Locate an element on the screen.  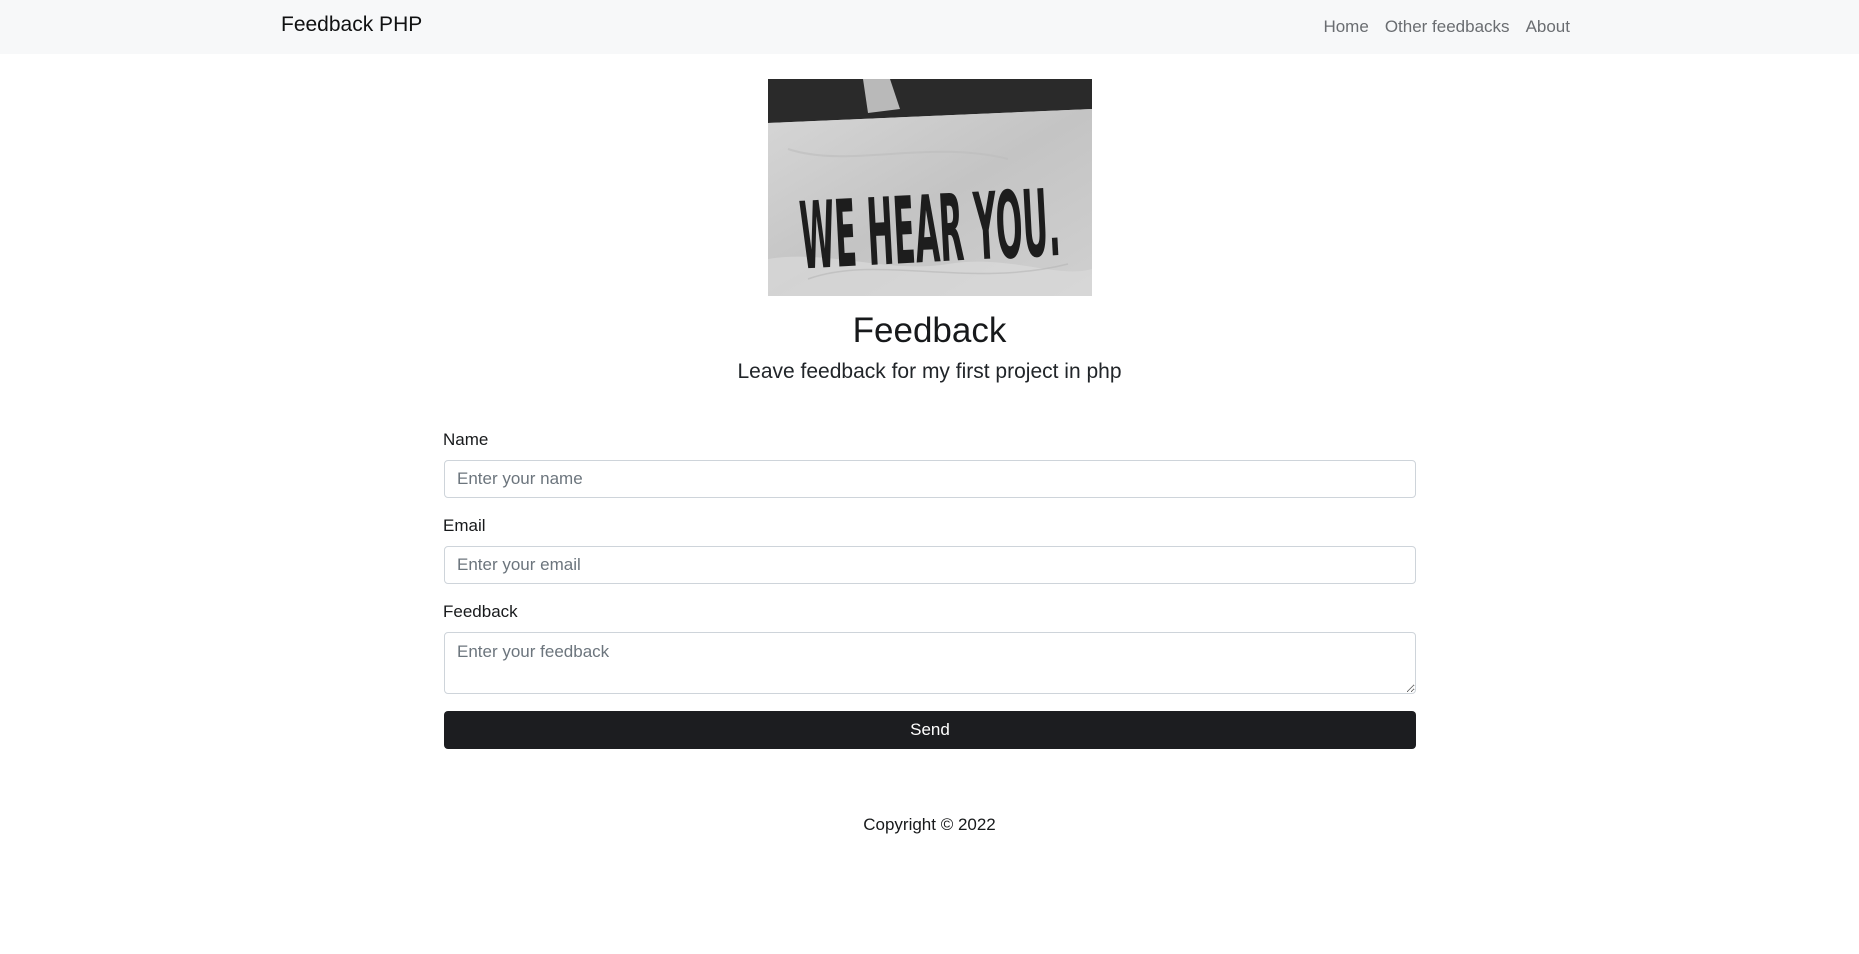
nav-link-other-feedbacks: Other feedbacks is located at coordinates (1447, 27).